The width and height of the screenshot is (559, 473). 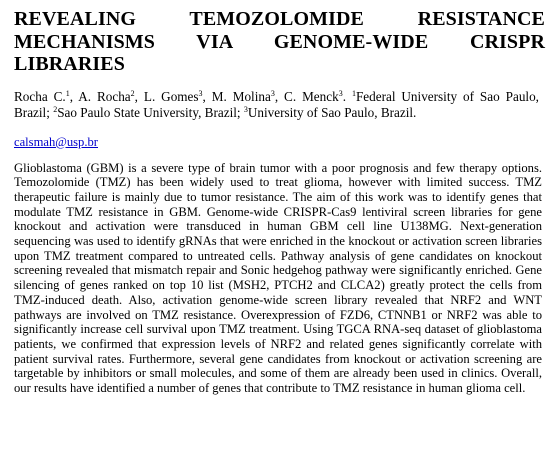 What do you see at coordinates (150, 112) in the screenshot?
I see `affiliation-text: Sao Paulo State University, Brazil;` at bounding box center [150, 112].